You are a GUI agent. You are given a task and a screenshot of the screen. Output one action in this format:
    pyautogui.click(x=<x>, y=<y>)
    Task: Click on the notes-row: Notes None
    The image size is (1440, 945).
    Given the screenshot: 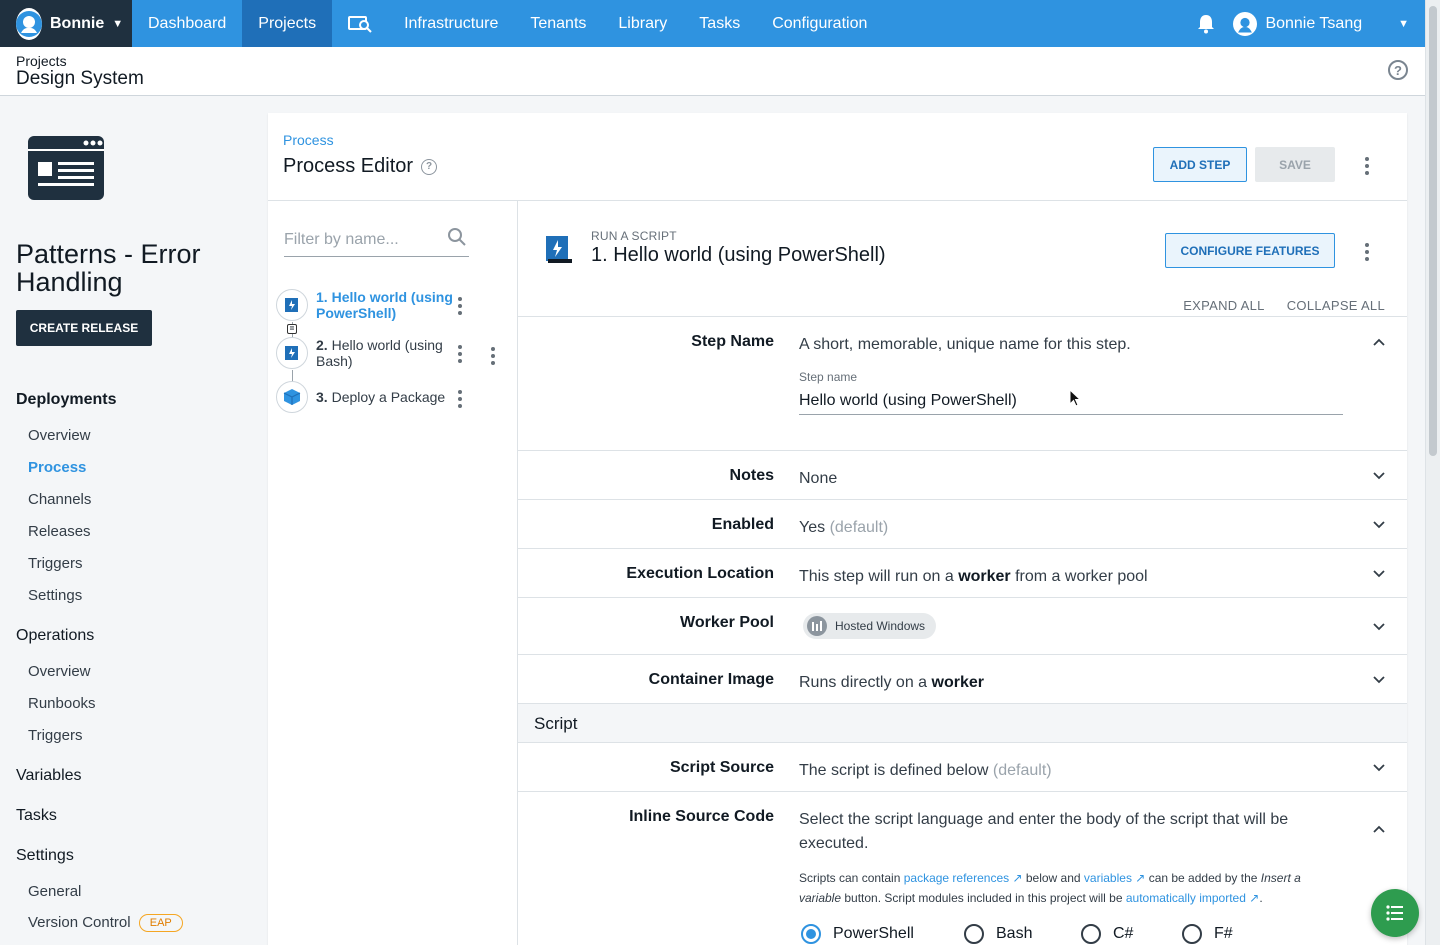 What is the action you would take?
    pyautogui.click(x=962, y=474)
    